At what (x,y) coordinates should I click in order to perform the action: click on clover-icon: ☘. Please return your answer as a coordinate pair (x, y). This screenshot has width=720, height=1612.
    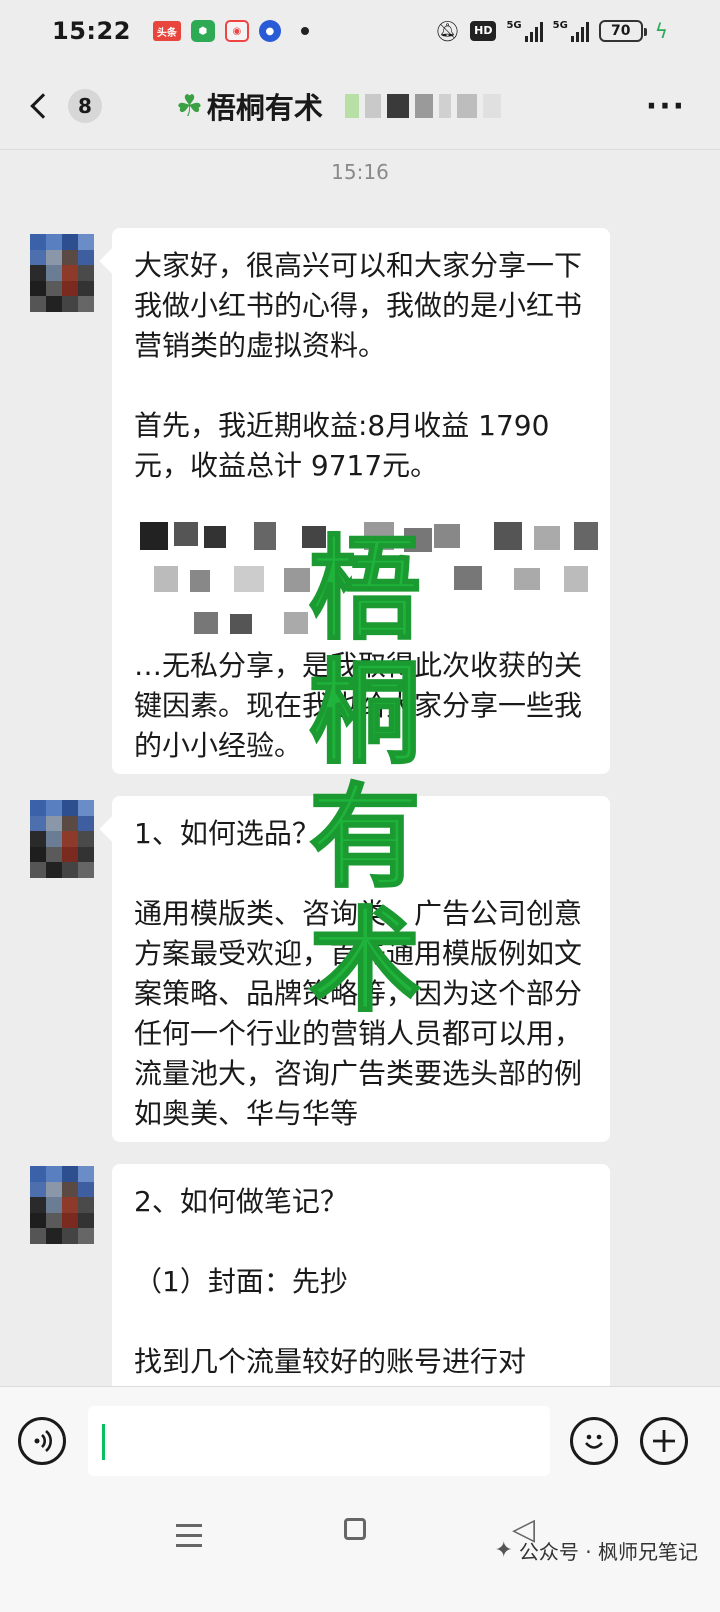
    Looking at the image, I should click on (189, 106).